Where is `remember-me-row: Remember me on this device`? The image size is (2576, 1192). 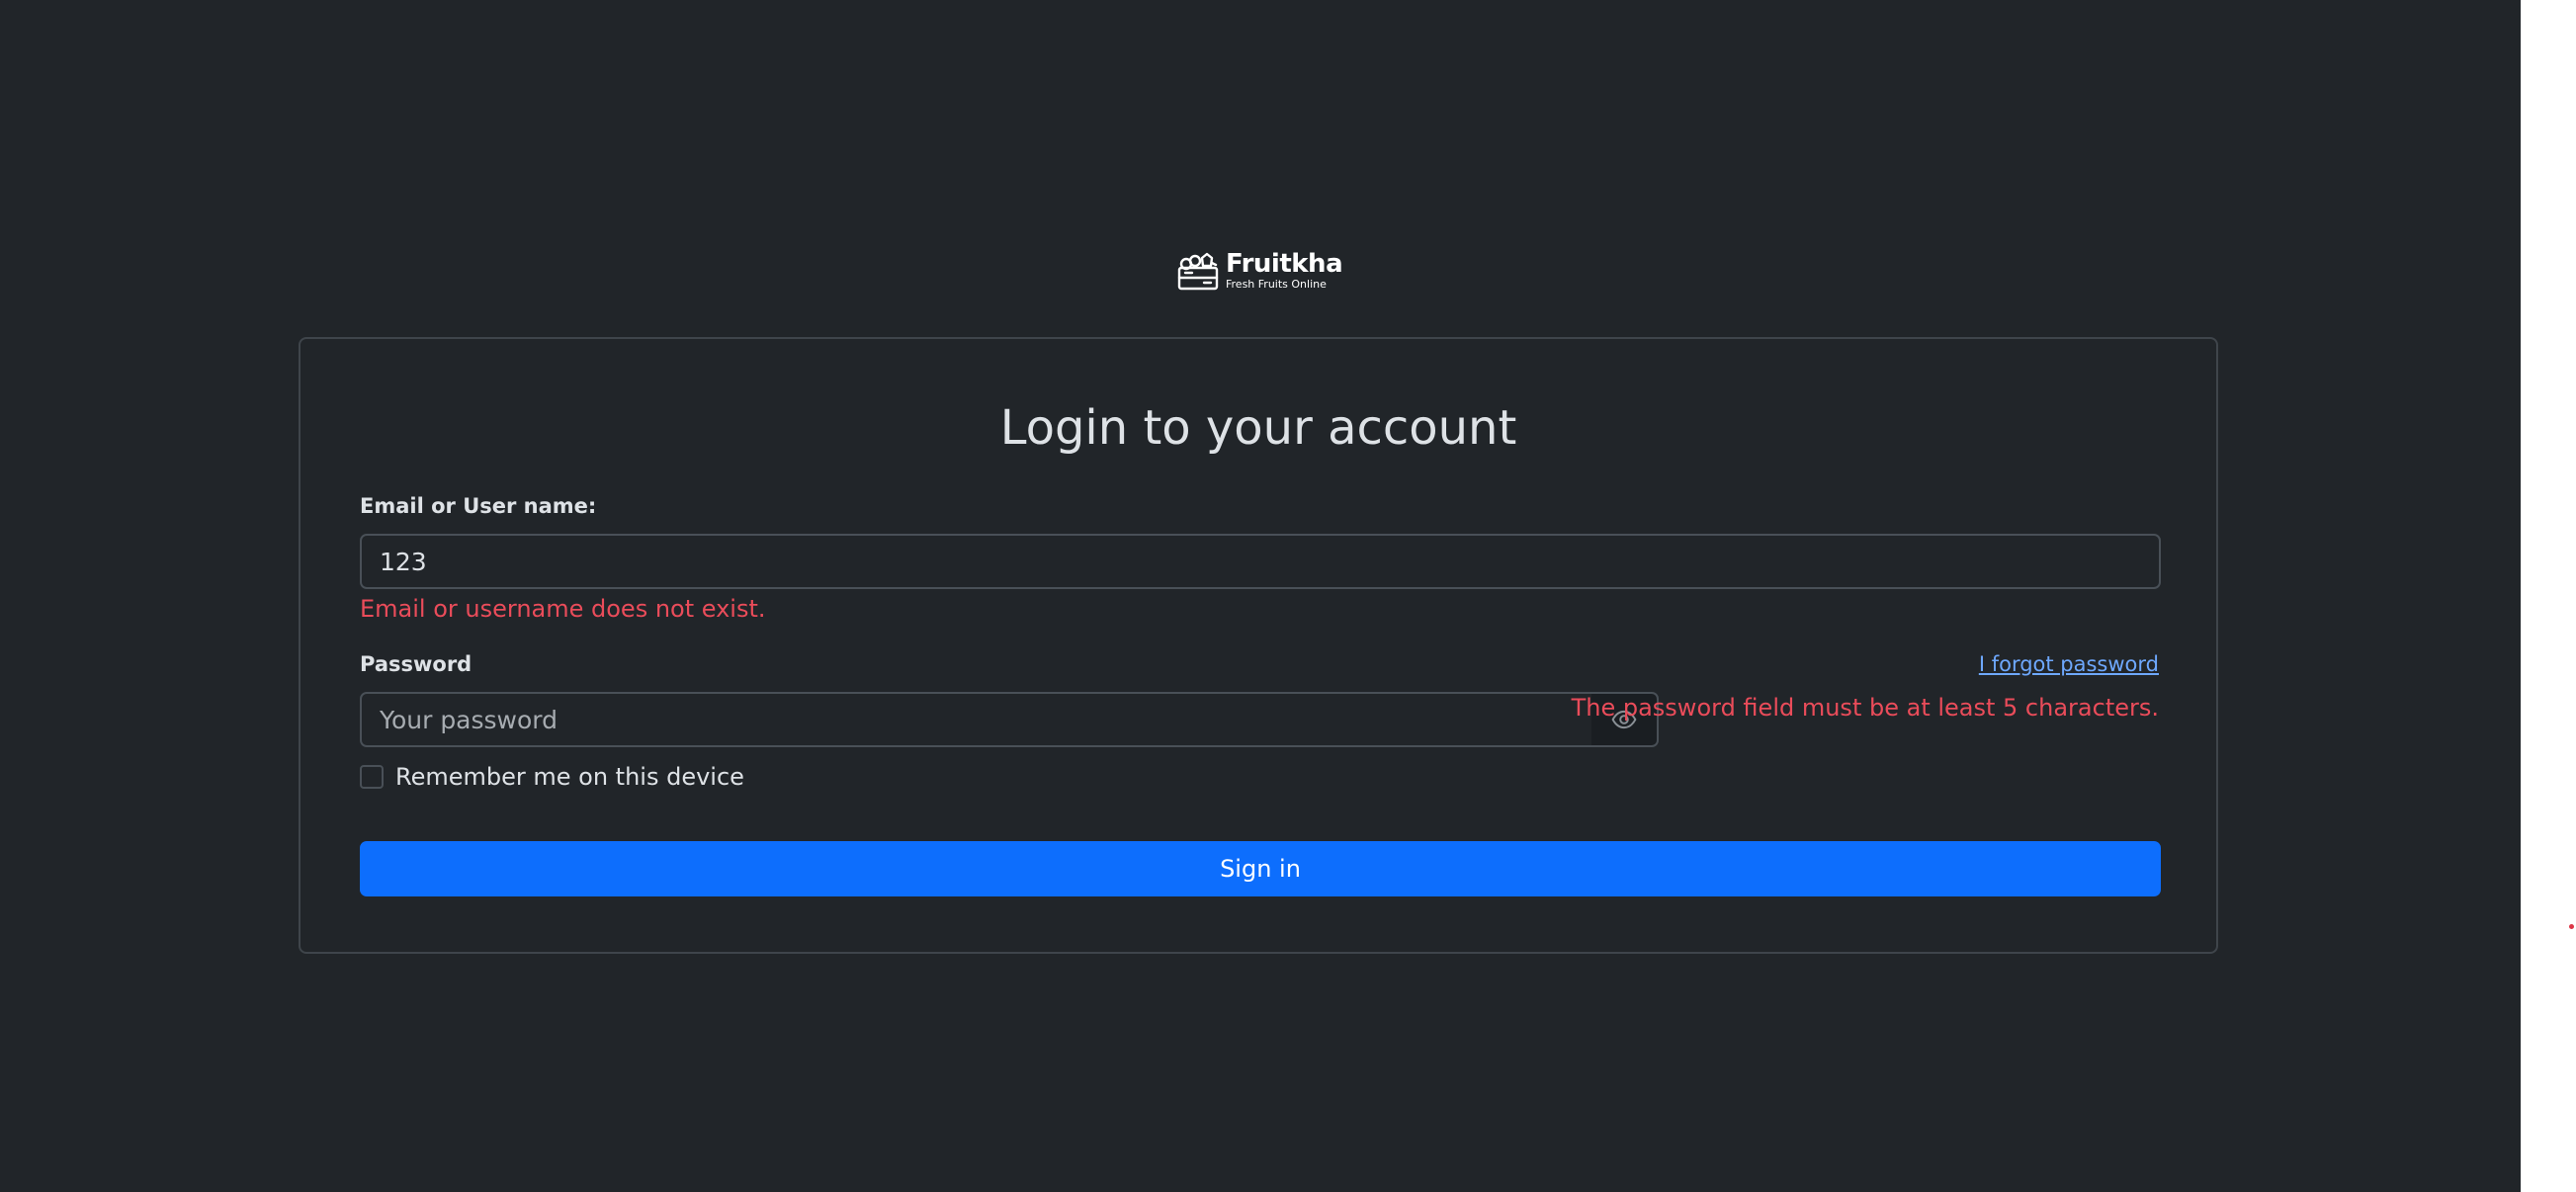
remember-me-row: Remember me on this device is located at coordinates (552, 777).